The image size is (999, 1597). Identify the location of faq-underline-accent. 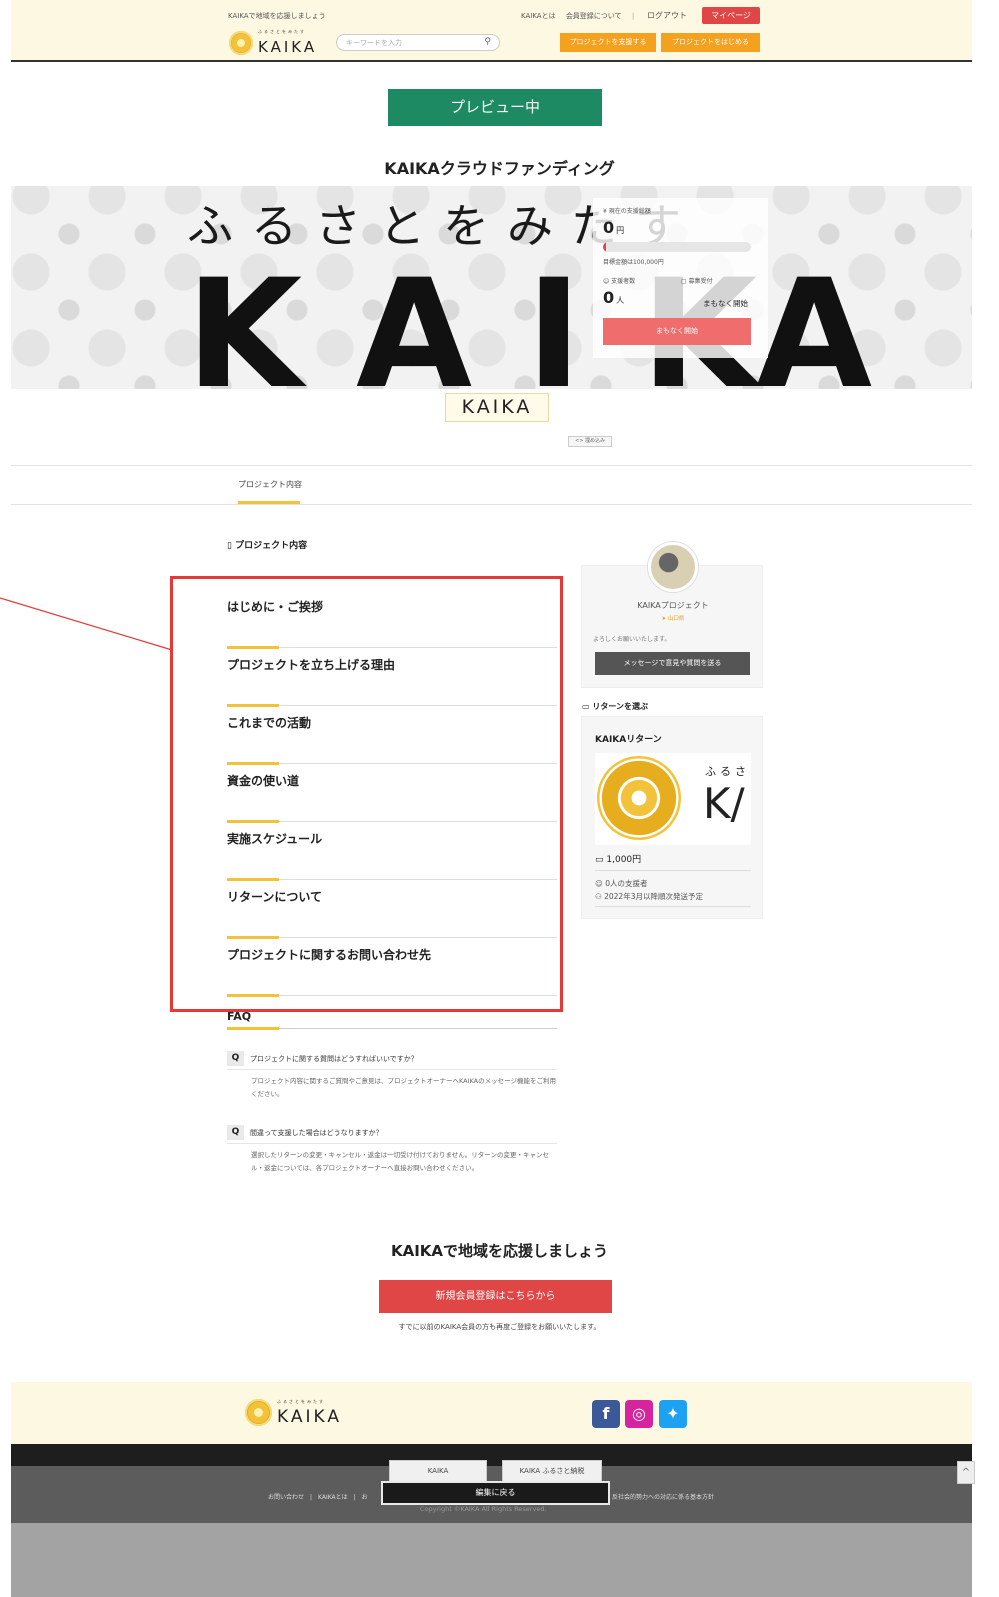
(253, 1028).